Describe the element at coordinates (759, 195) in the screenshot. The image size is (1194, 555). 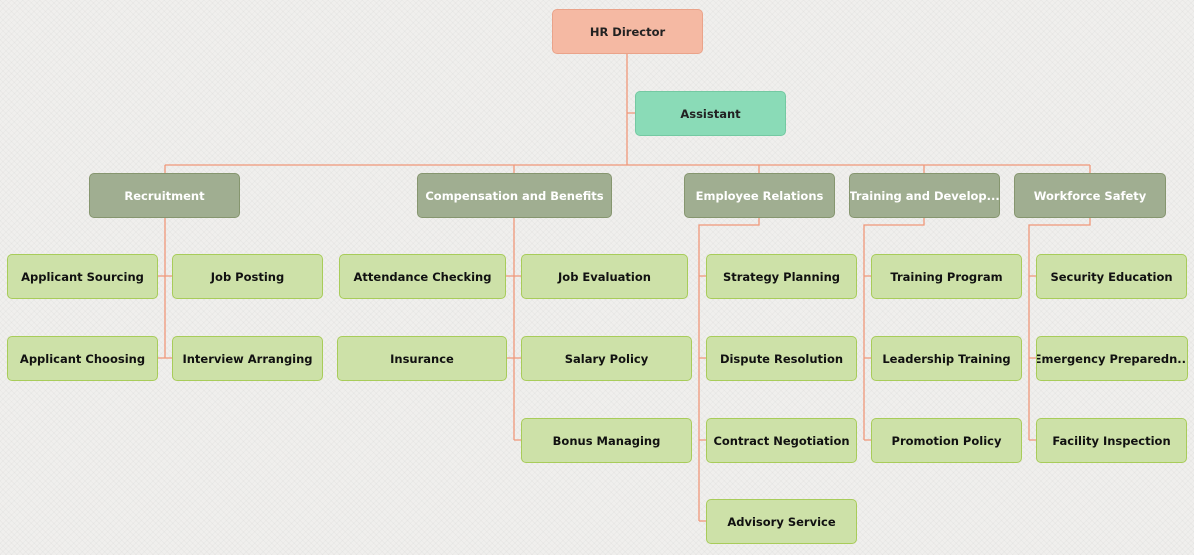
I see `node-employee-relations: Employee Relations` at that location.